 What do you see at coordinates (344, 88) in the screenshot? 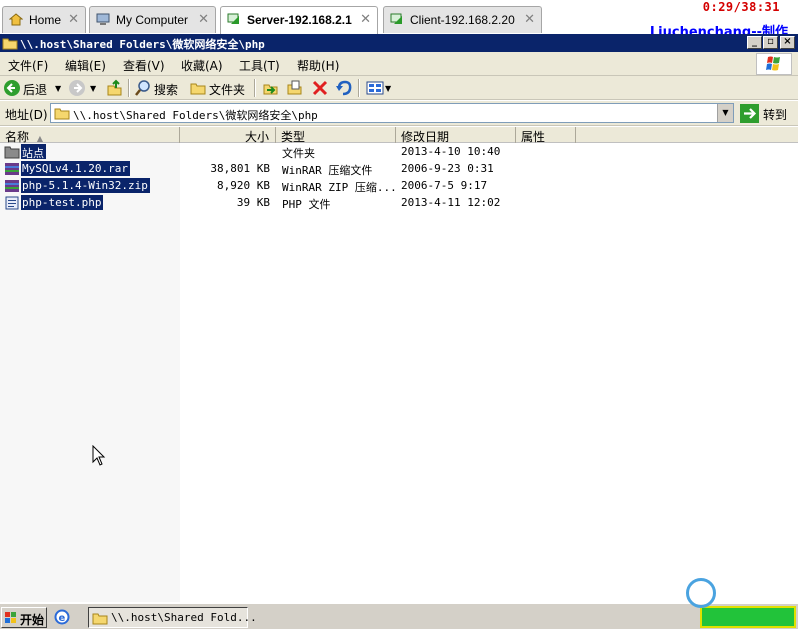
I see `undo-icon` at bounding box center [344, 88].